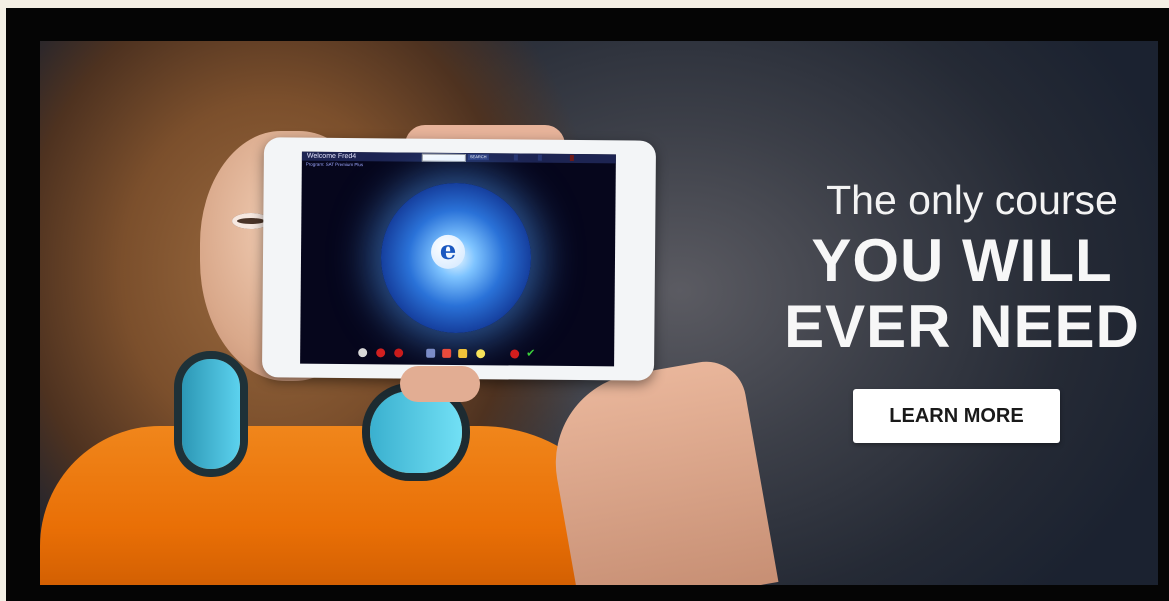 The image size is (1169, 601). What do you see at coordinates (443, 158) in the screenshot?
I see `tablet-search-input` at bounding box center [443, 158].